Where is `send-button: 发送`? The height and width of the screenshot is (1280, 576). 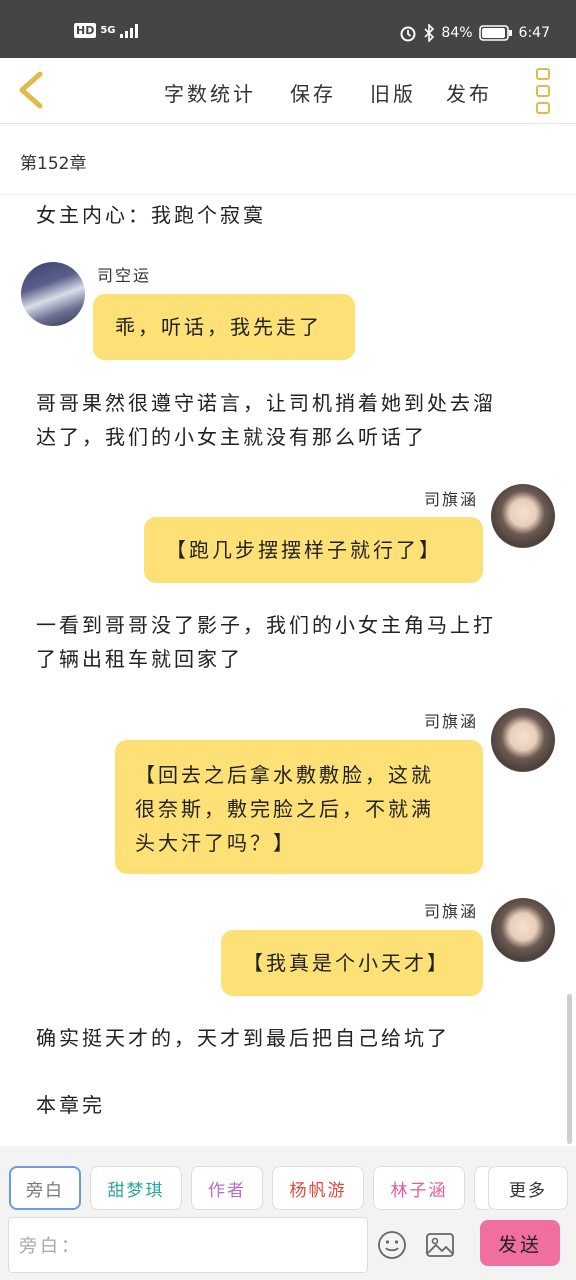
send-button: 发送 is located at coordinates (520, 1243).